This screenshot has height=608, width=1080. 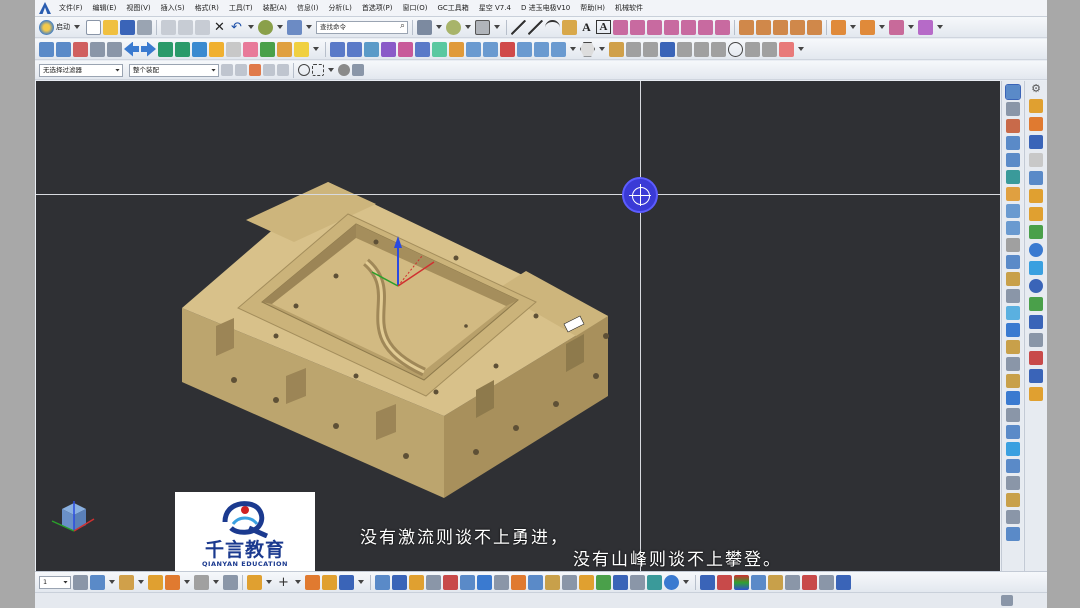 What do you see at coordinates (495, 8) in the screenshot?
I see `menu-xingkong: 星空 V7.4` at bounding box center [495, 8].